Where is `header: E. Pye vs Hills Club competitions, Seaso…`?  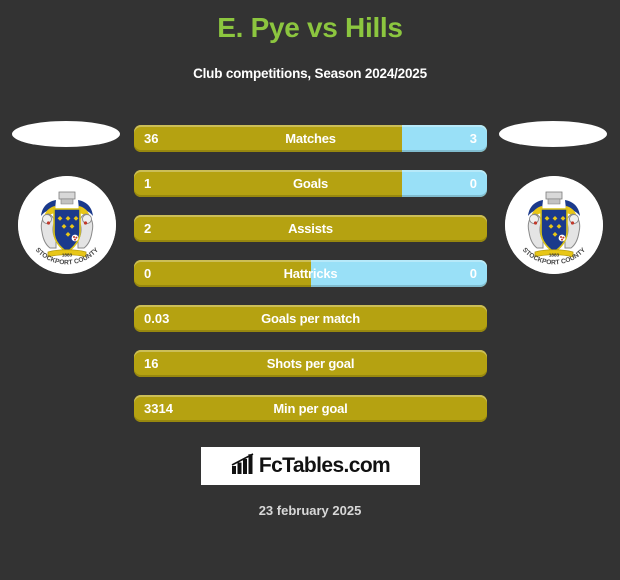
header: E. Pye vs Hills Club competitions, Seaso… is located at coordinates (310, 40).